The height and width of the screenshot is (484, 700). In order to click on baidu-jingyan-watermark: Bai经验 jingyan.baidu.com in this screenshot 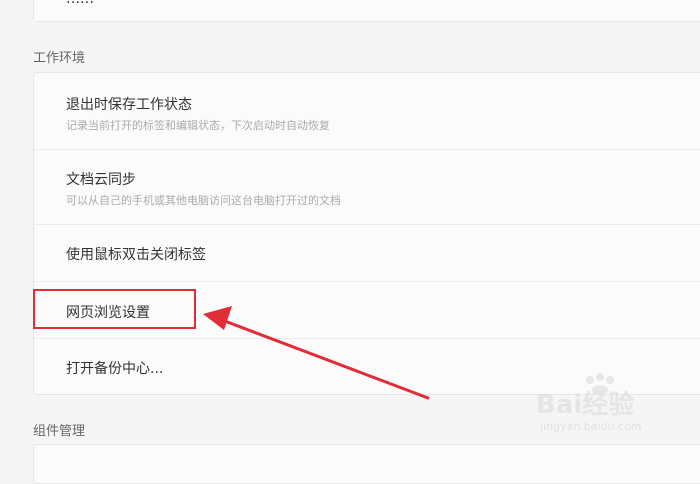, I will do `click(611, 408)`.